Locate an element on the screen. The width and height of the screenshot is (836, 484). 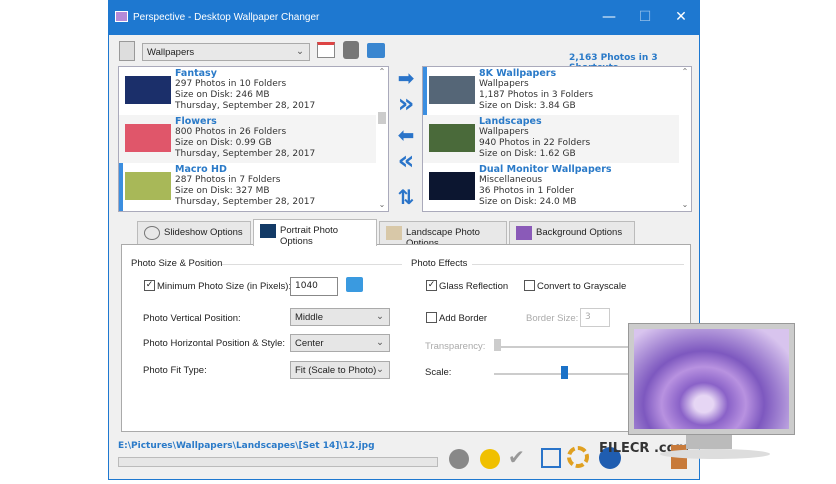
settings-gear-icon is located at coordinates (578, 457).